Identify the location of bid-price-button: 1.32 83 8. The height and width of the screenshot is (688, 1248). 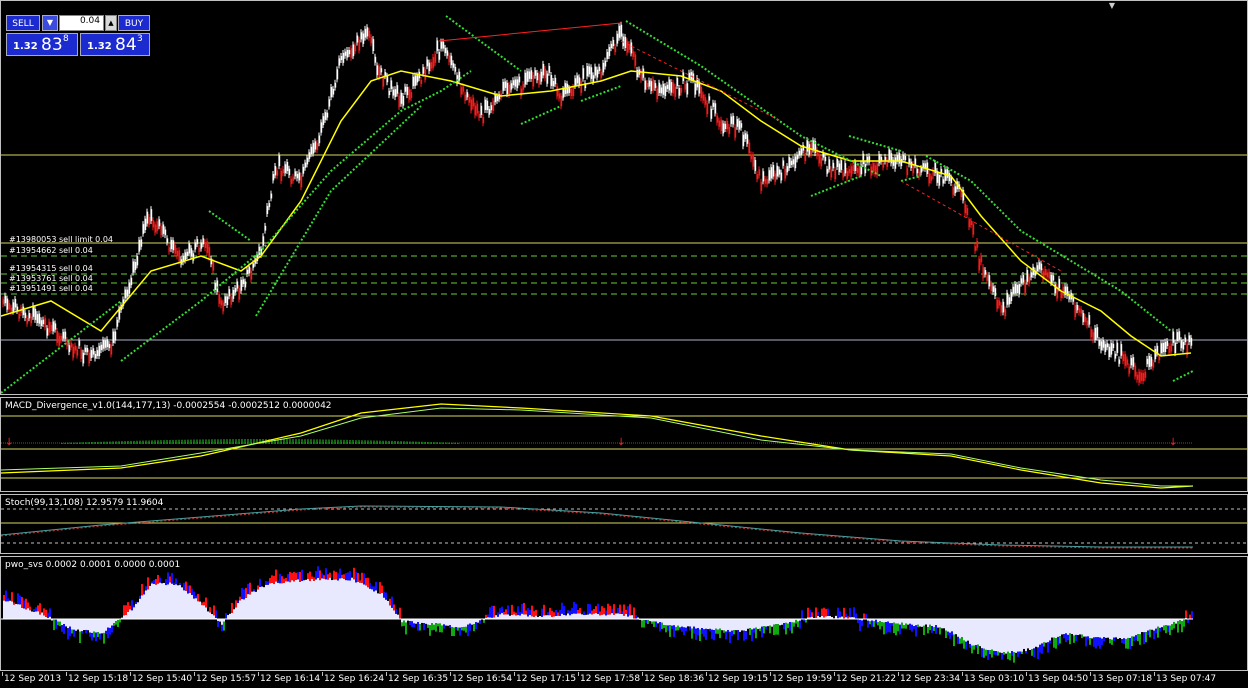
(42, 44).